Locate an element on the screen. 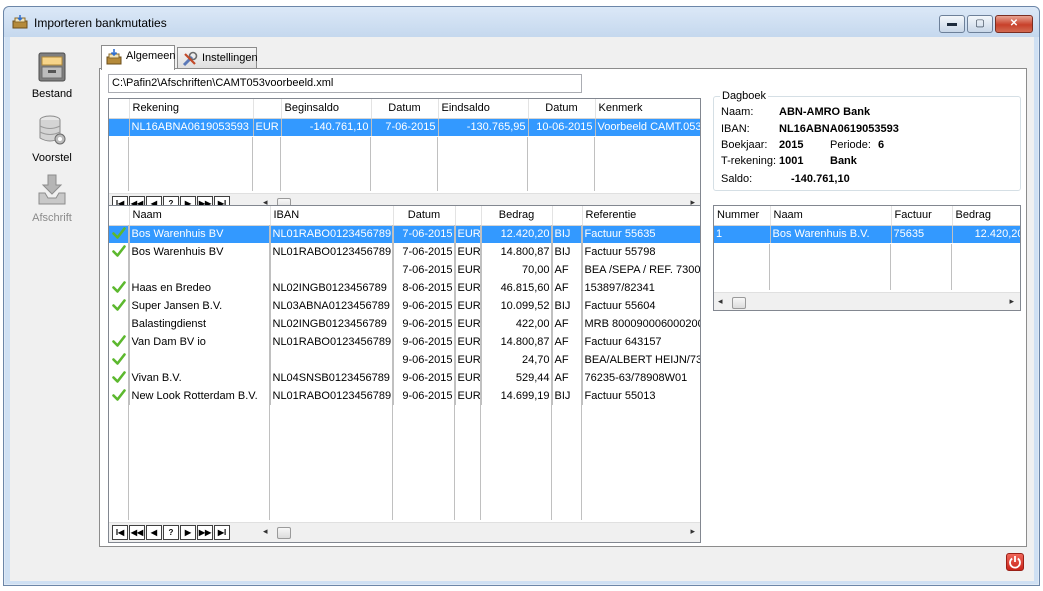  column-header-kenmerk: Kenmerk is located at coordinates (647, 109).